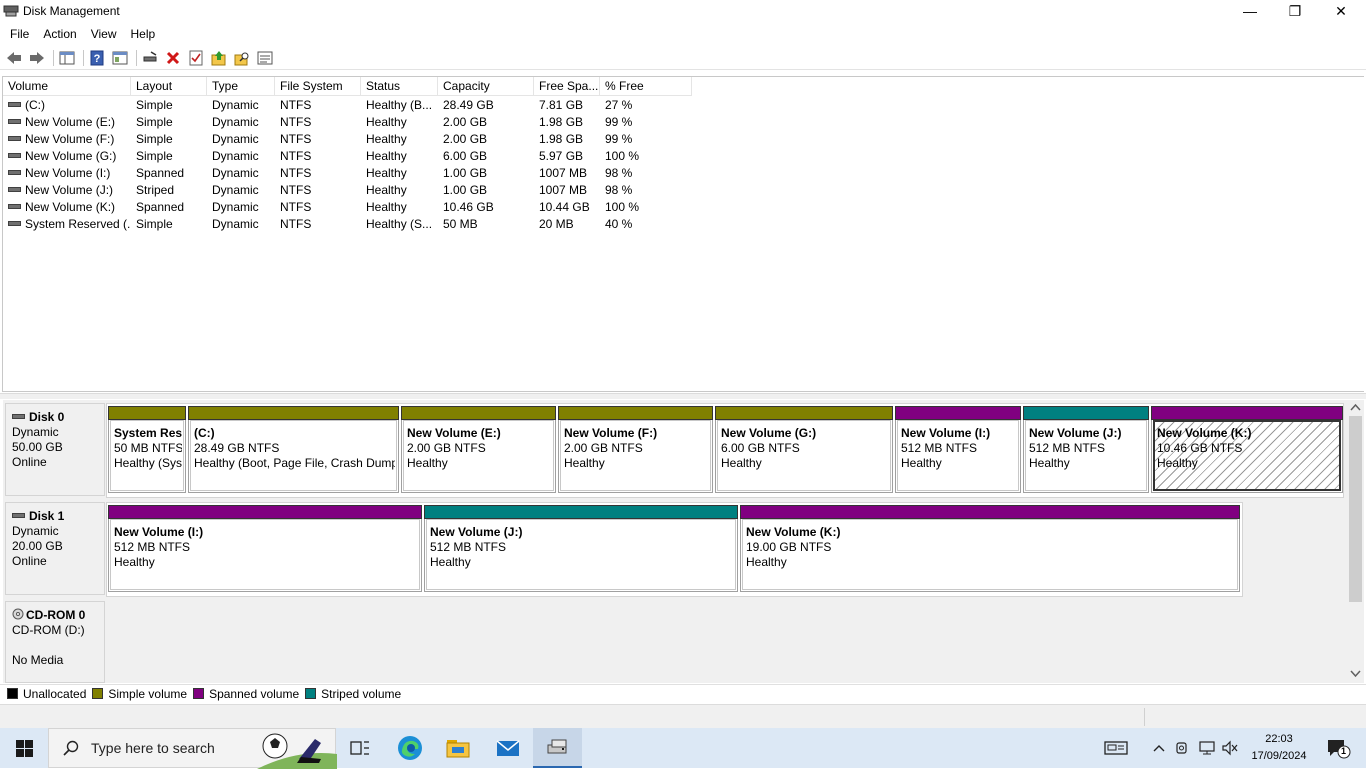 Image resolution: width=1366 pixels, height=769 pixels. What do you see at coordinates (192, 748) in the screenshot?
I see `taskbar-search-box: Type here to search` at bounding box center [192, 748].